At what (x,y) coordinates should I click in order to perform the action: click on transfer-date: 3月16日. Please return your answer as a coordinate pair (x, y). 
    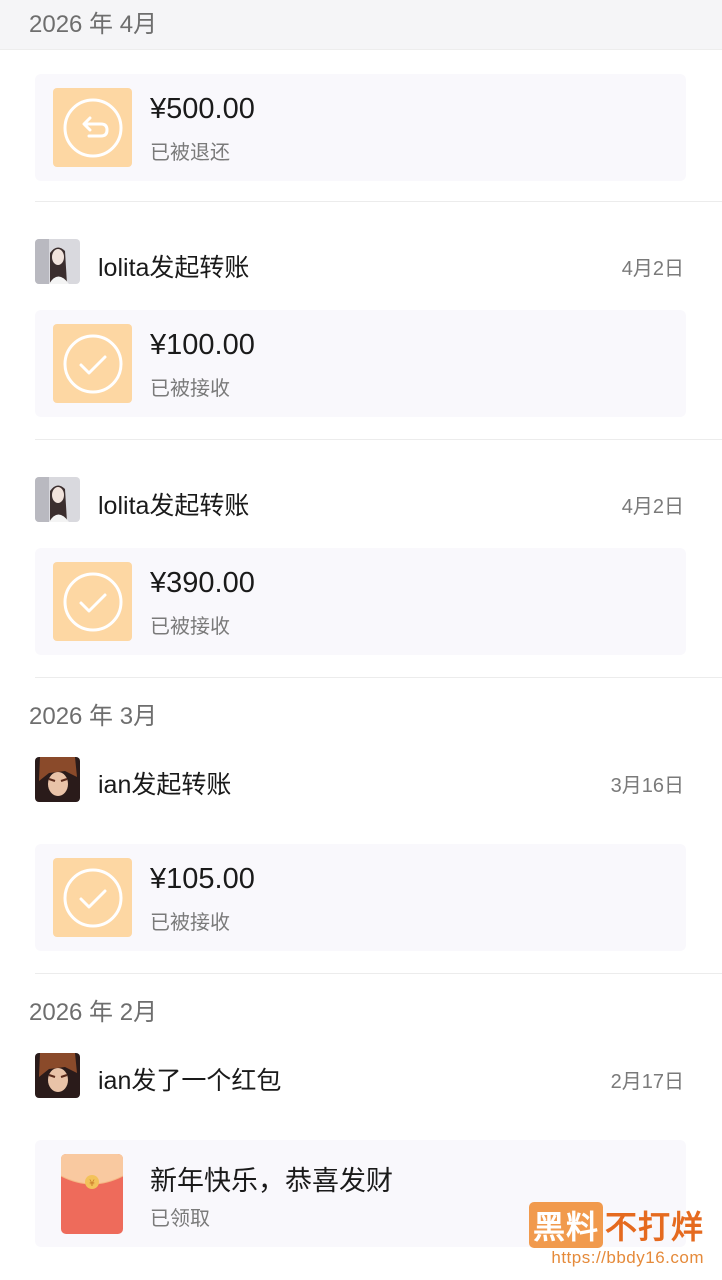
    Looking at the image, I should click on (647, 786).